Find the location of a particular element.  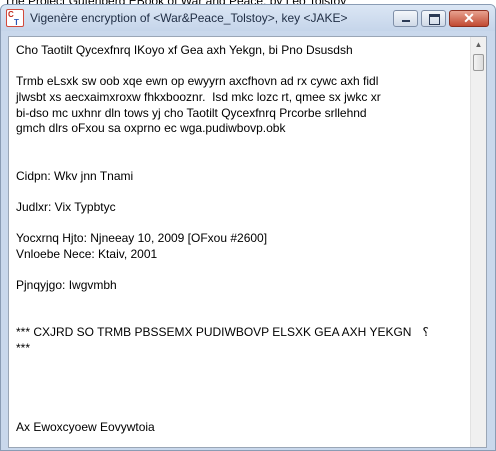

document-line: Pjnqyjgo: Iwgvmbh is located at coordinates (66, 285).